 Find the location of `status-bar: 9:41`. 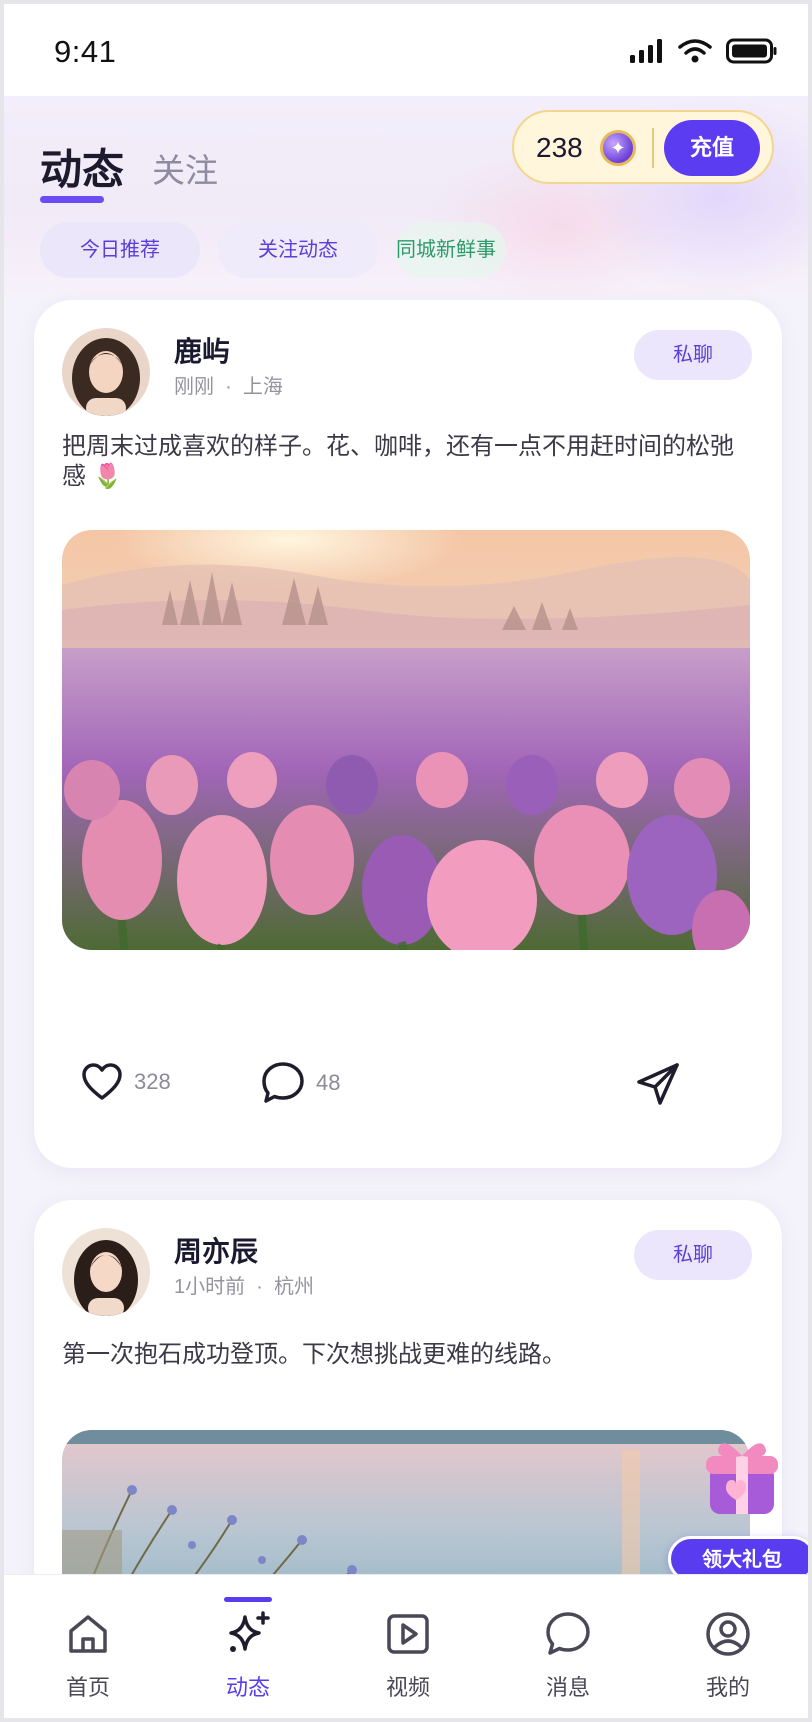

status-bar: 9:41 is located at coordinates (406, 50).